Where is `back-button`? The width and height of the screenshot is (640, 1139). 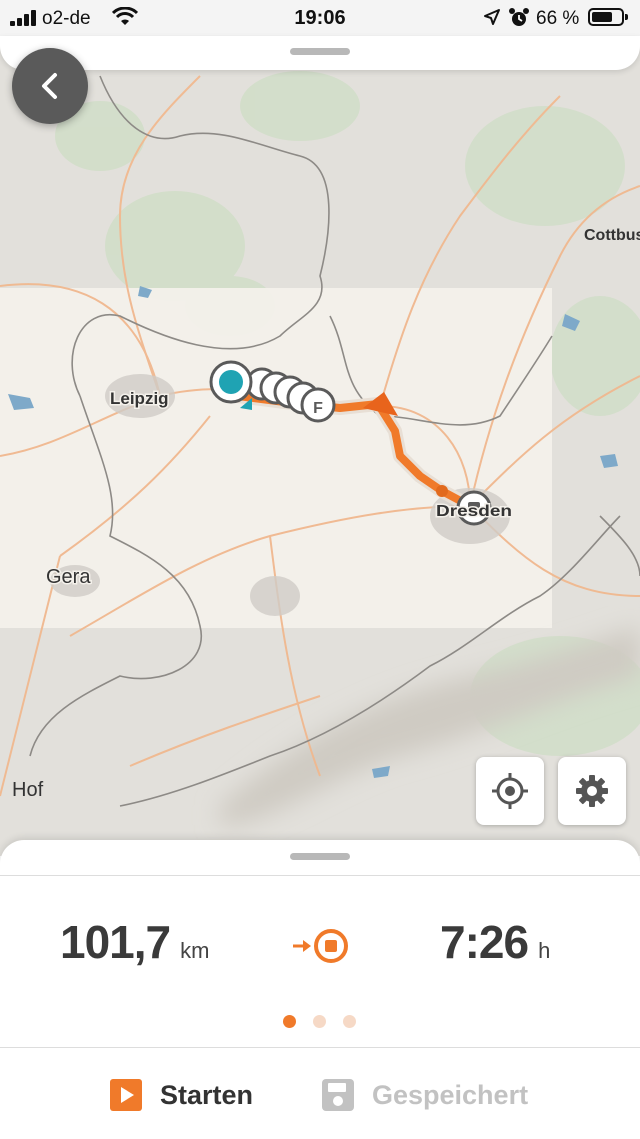 back-button is located at coordinates (50, 86).